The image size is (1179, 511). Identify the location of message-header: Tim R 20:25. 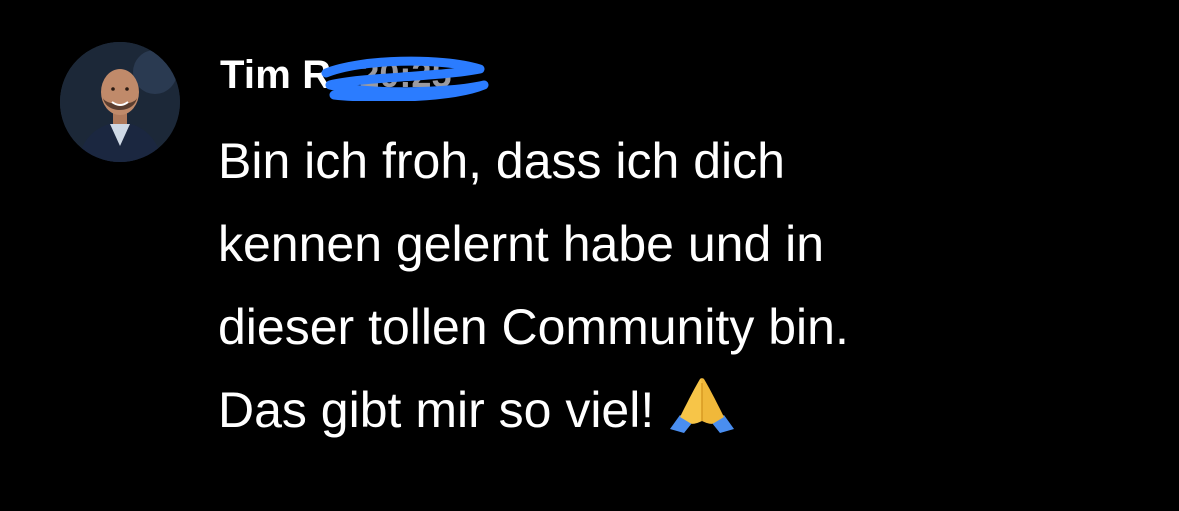
(354, 75).